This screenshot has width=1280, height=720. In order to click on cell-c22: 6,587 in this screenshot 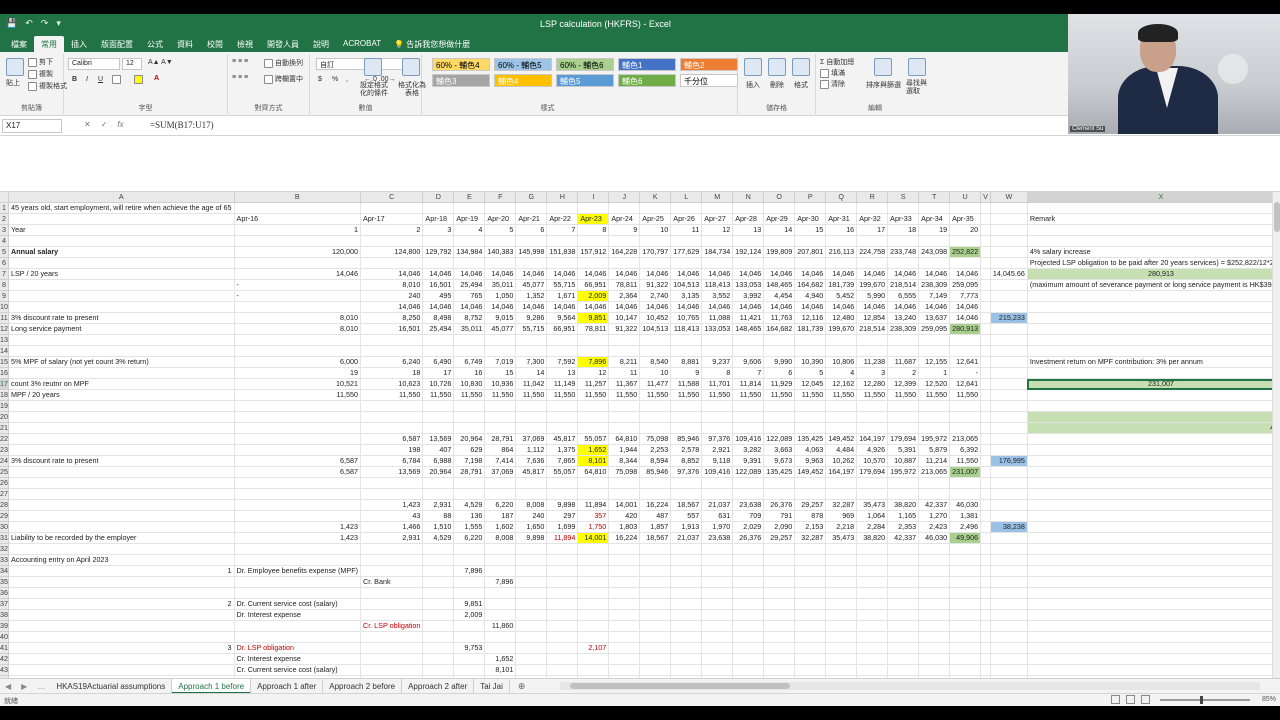, I will do `click(392, 439)`.